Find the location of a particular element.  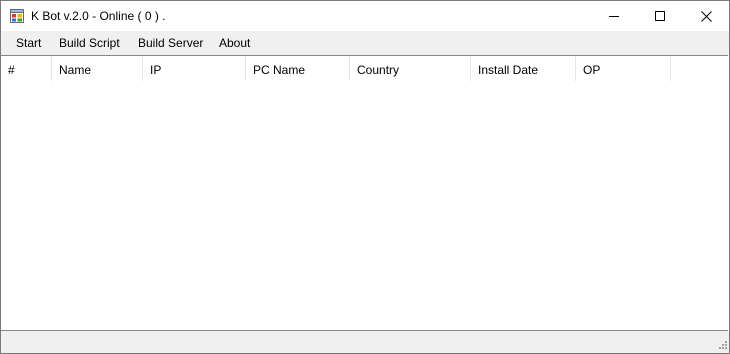

window-title: K Bot v.2.0 - Online ( 0 ) . is located at coordinates (98, 16).